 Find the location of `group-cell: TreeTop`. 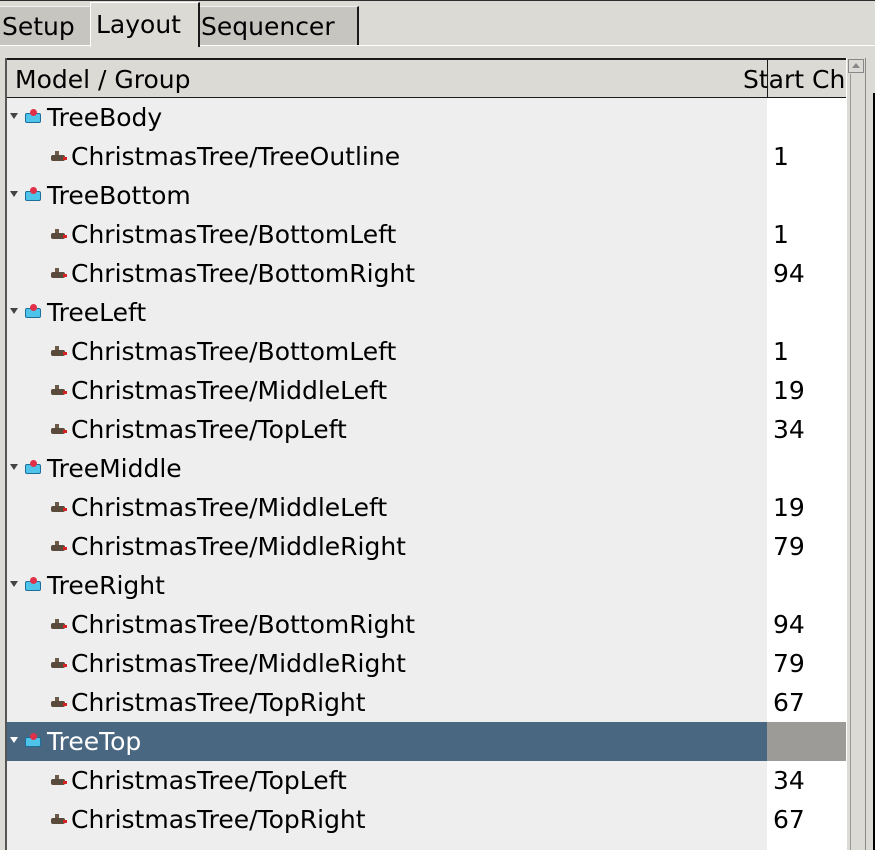

group-cell: TreeTop is located at coordinates (387, 741).